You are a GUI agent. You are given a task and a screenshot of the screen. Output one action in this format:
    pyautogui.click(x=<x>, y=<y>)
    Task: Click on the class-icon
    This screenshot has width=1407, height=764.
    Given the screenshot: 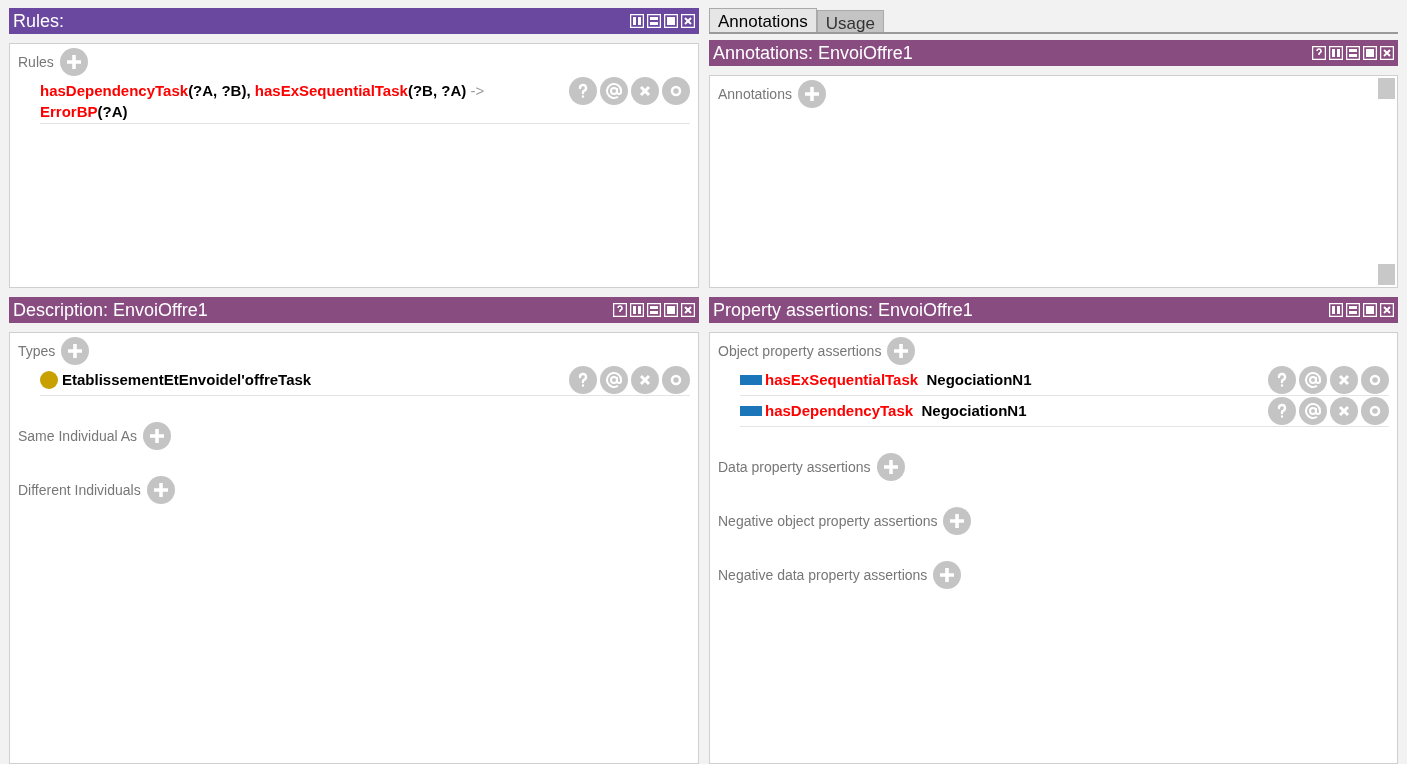 What is the action you would take?
    pyautogui.click(x=49, y=379)
    